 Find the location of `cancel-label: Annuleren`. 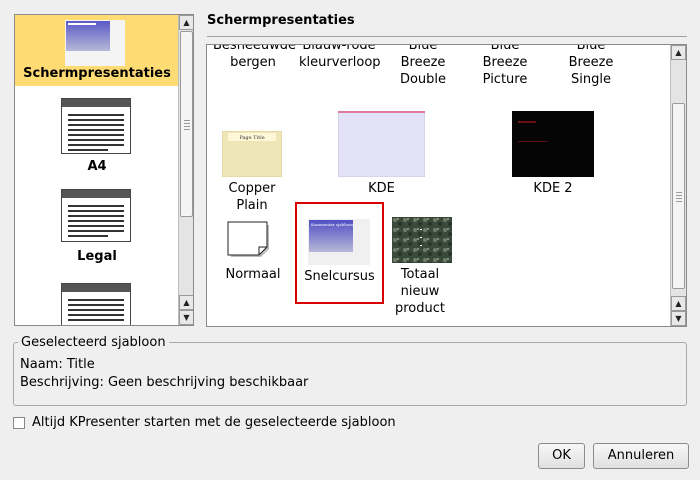

cancel-label: Annuleren is located at coordinates (641, 455).